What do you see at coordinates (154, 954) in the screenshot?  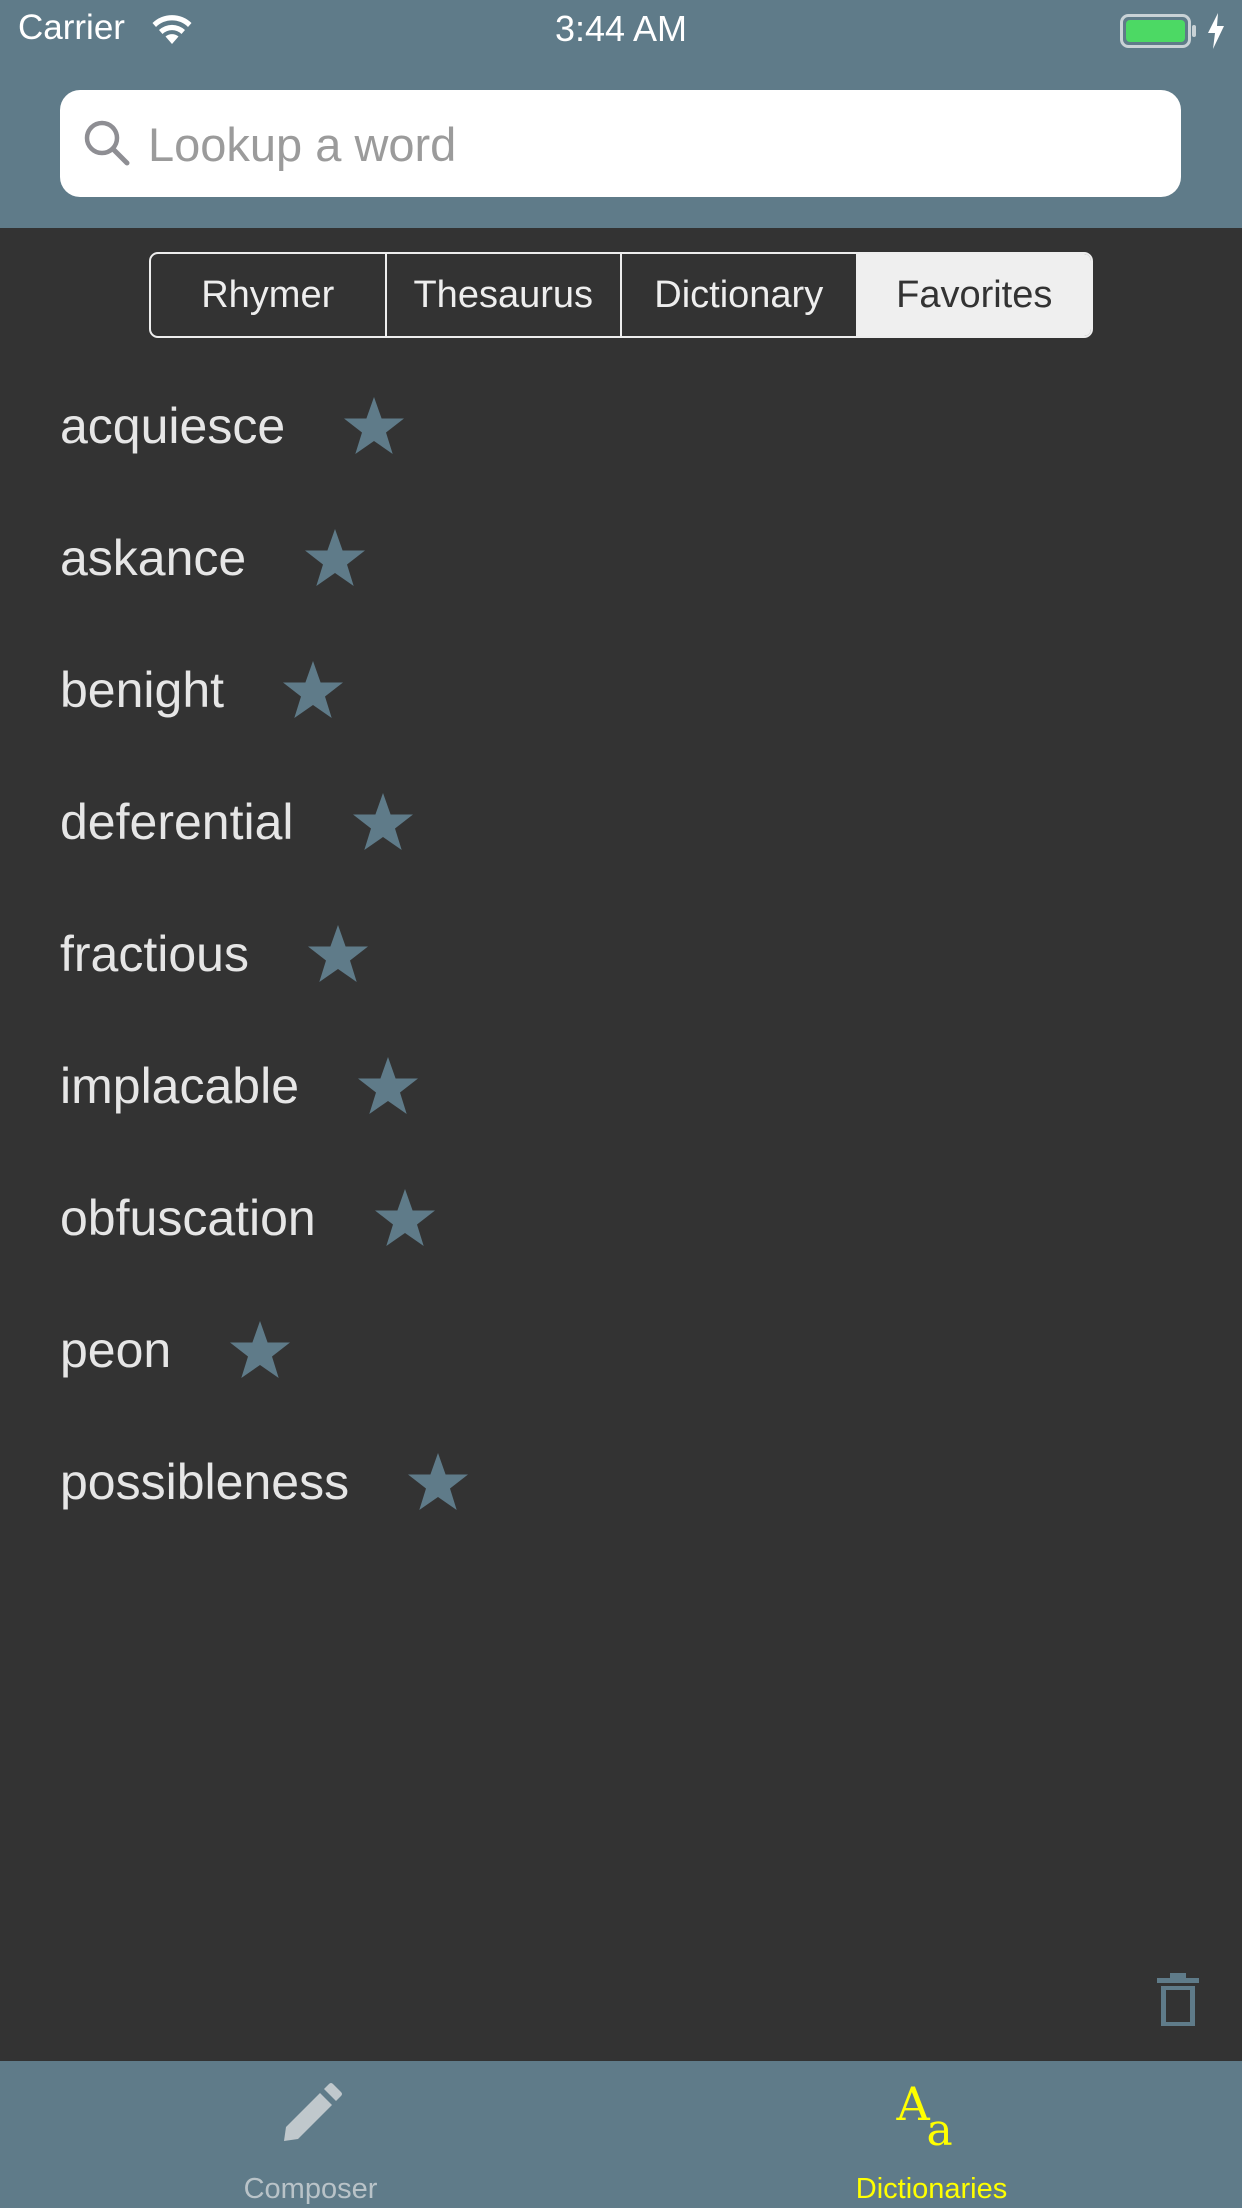 I see `word-label: fractious` at bounding box center [154, 954].